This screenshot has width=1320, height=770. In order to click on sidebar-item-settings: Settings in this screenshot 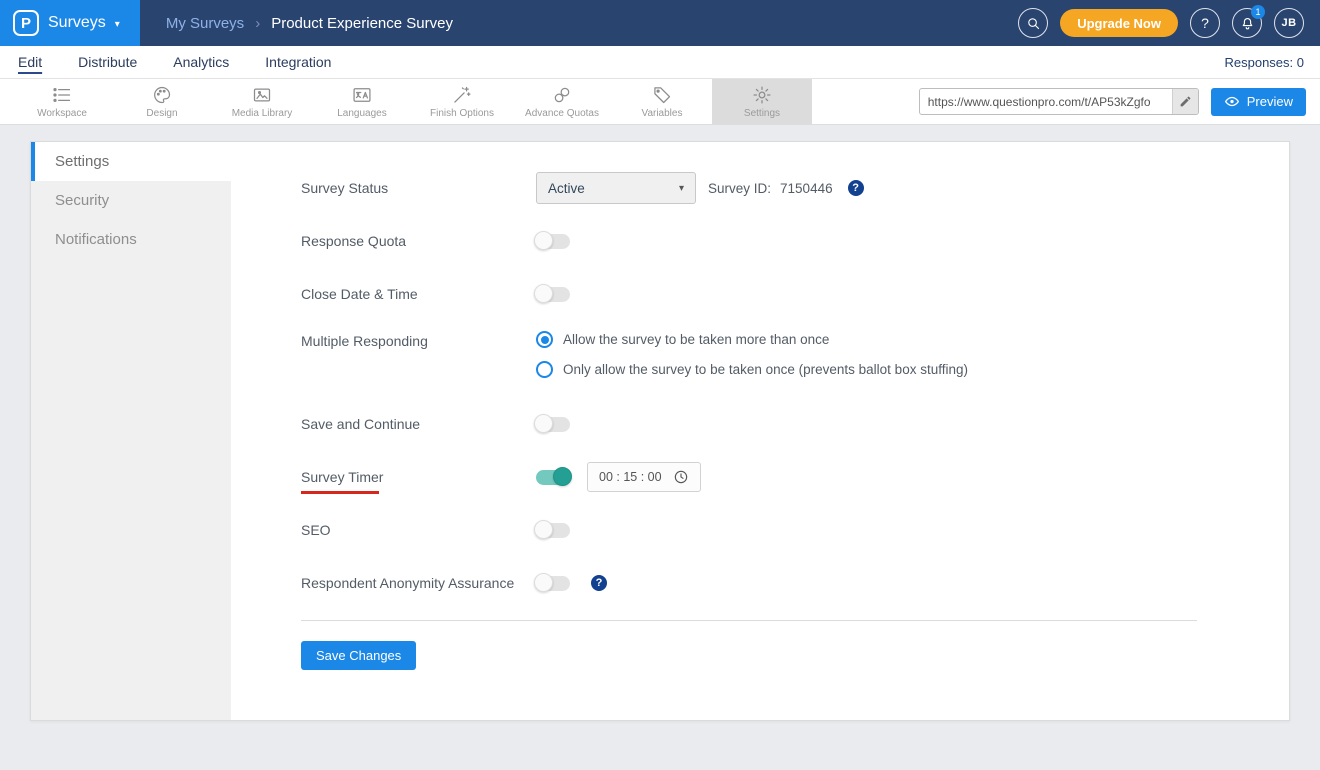, I will do `click(131, 161)`.